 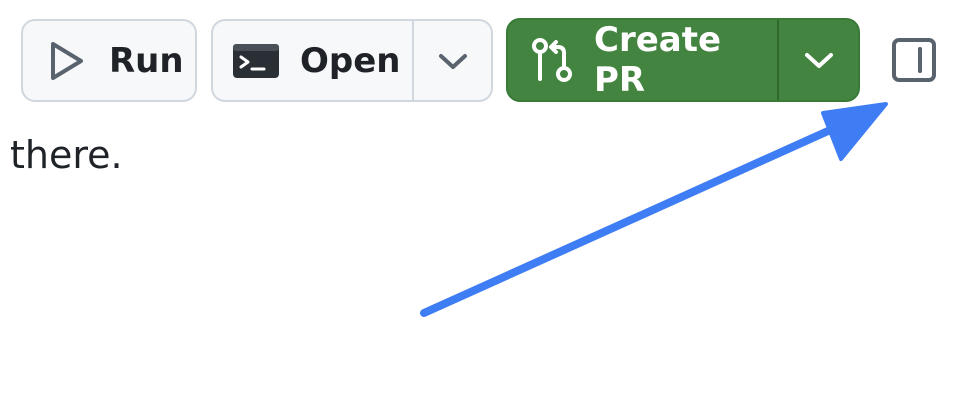 I want to click on terminal-icon, so click(x=256, y=61).